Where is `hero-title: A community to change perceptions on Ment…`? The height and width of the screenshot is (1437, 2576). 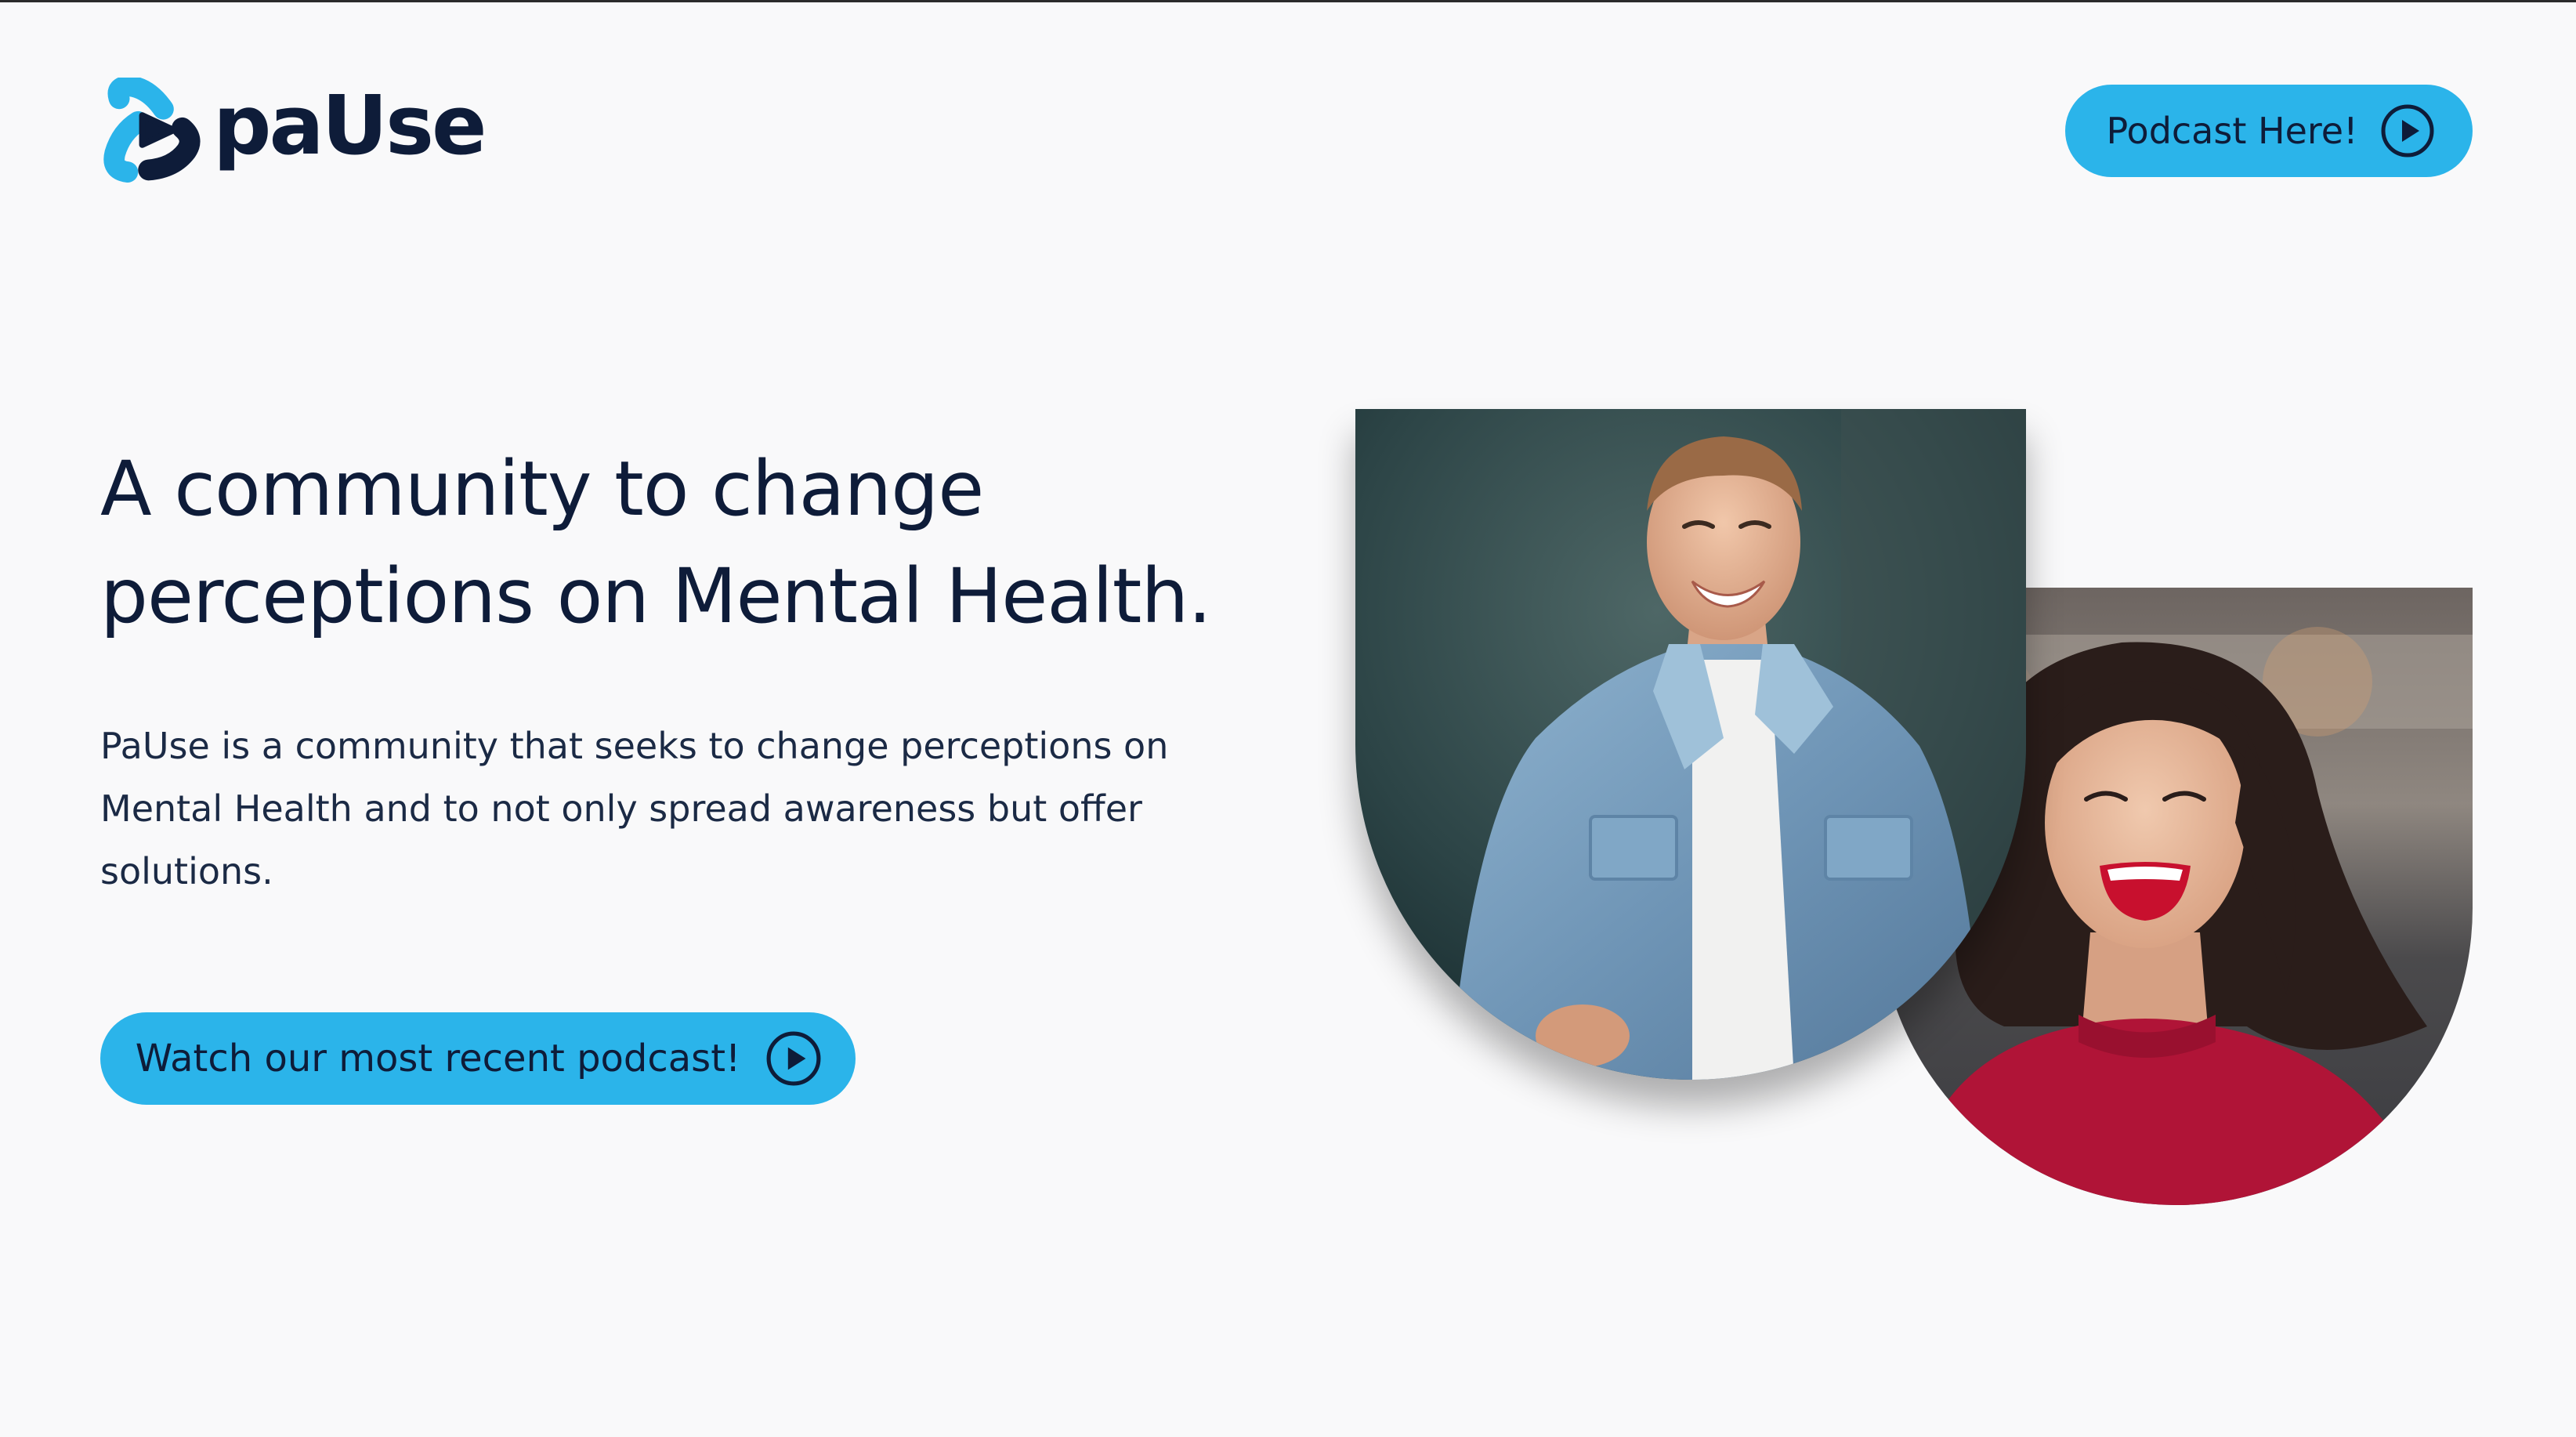 hero-title: A community to change perceptions on Ment… is located at coordinates (711, 543).